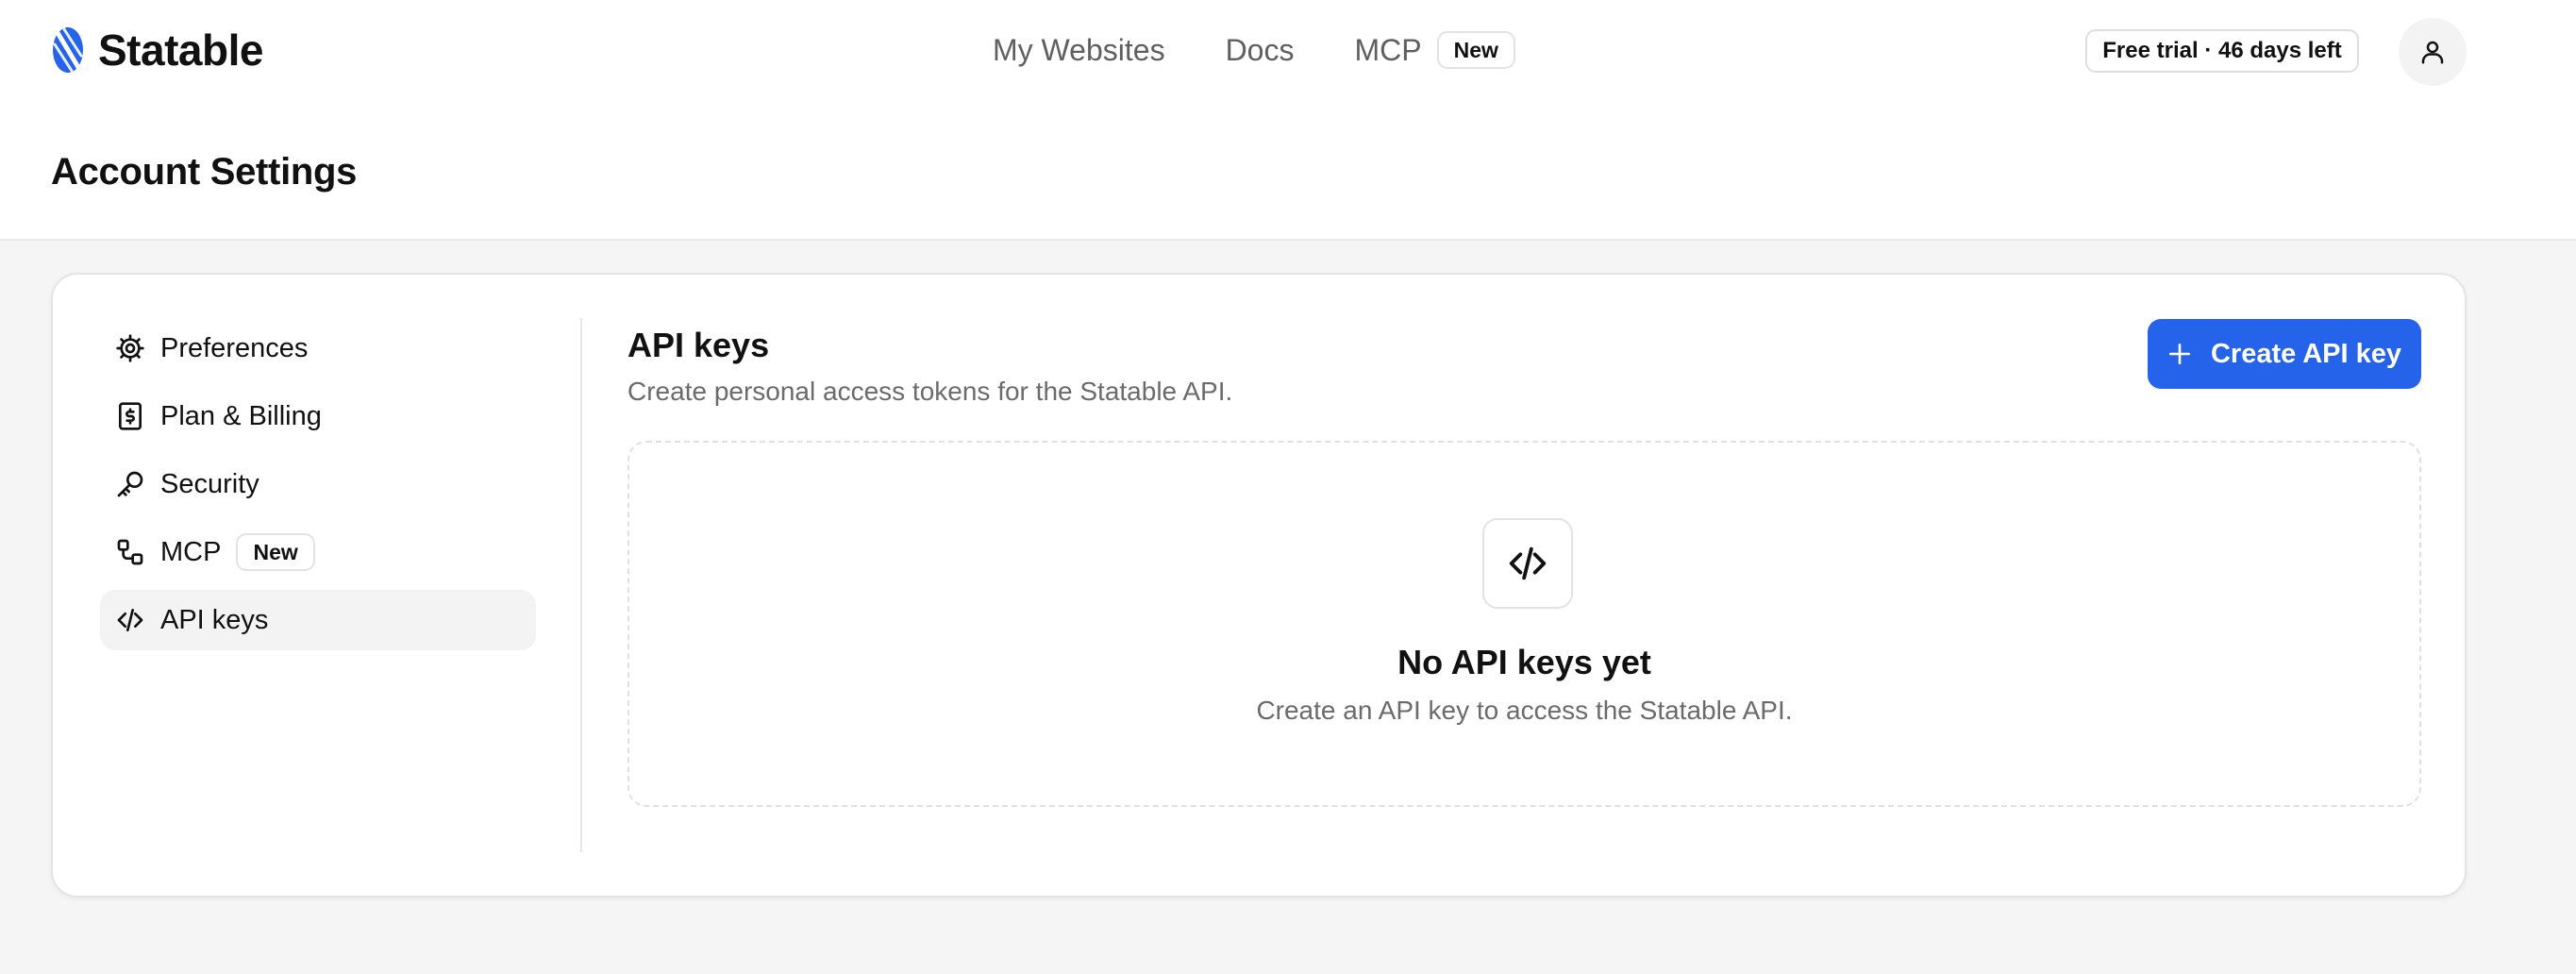  Describe the element at coordinates (234, 347) in the screenshot. I see `sidebar-item-label: Preferences` at that location.